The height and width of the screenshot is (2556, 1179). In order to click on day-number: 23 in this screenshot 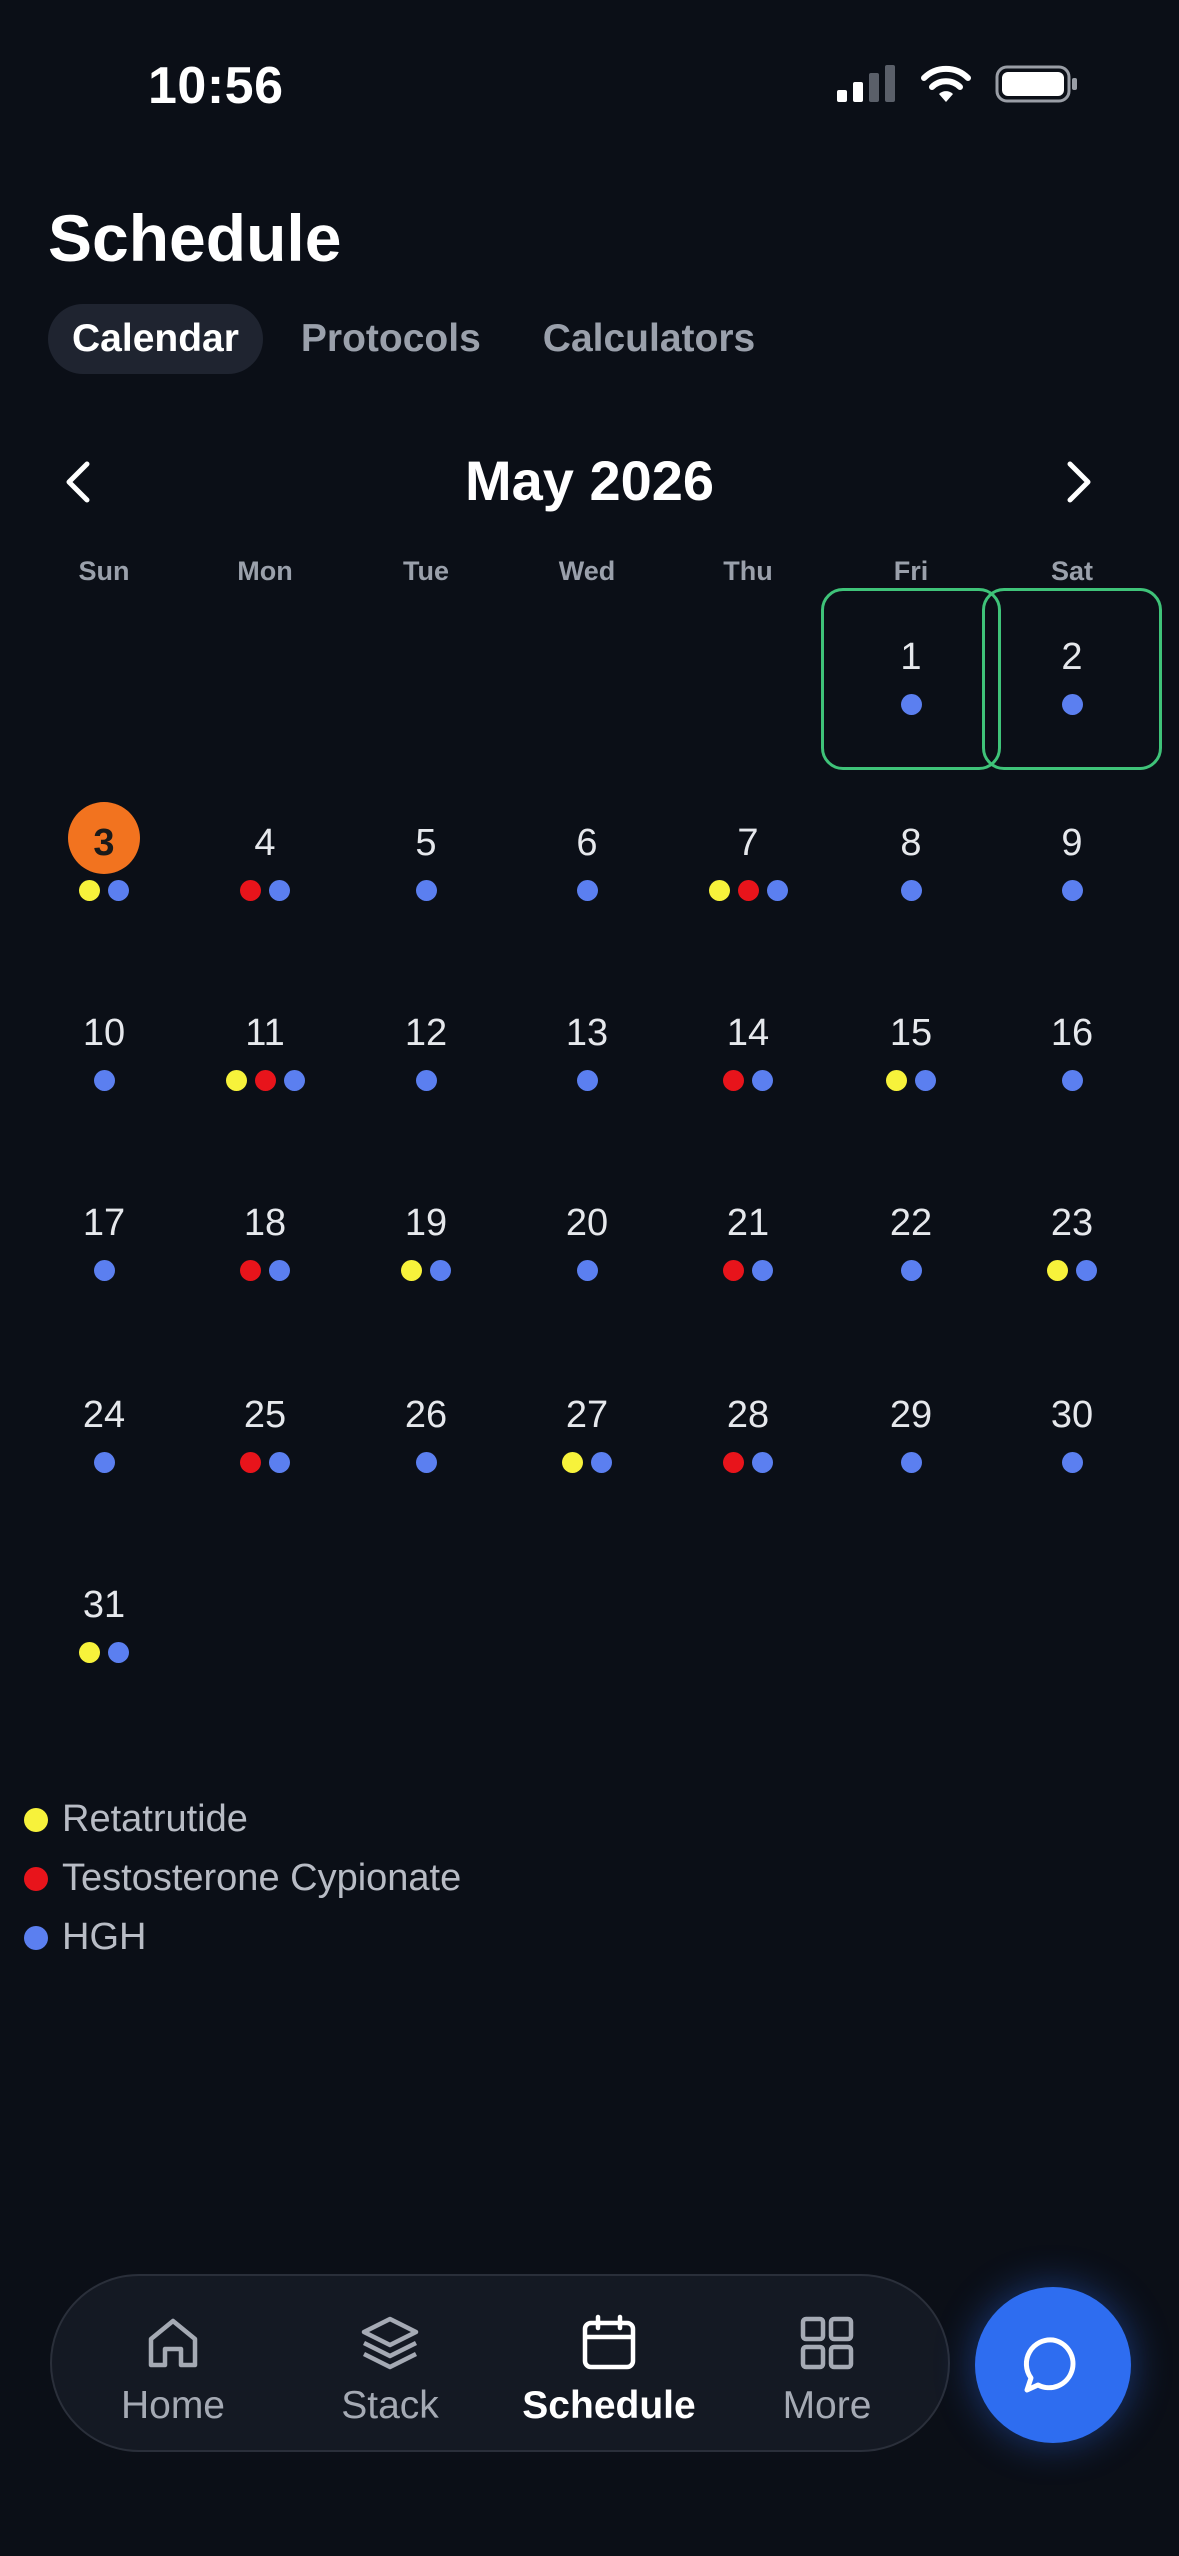, I will do `click(1072, 1223)`.